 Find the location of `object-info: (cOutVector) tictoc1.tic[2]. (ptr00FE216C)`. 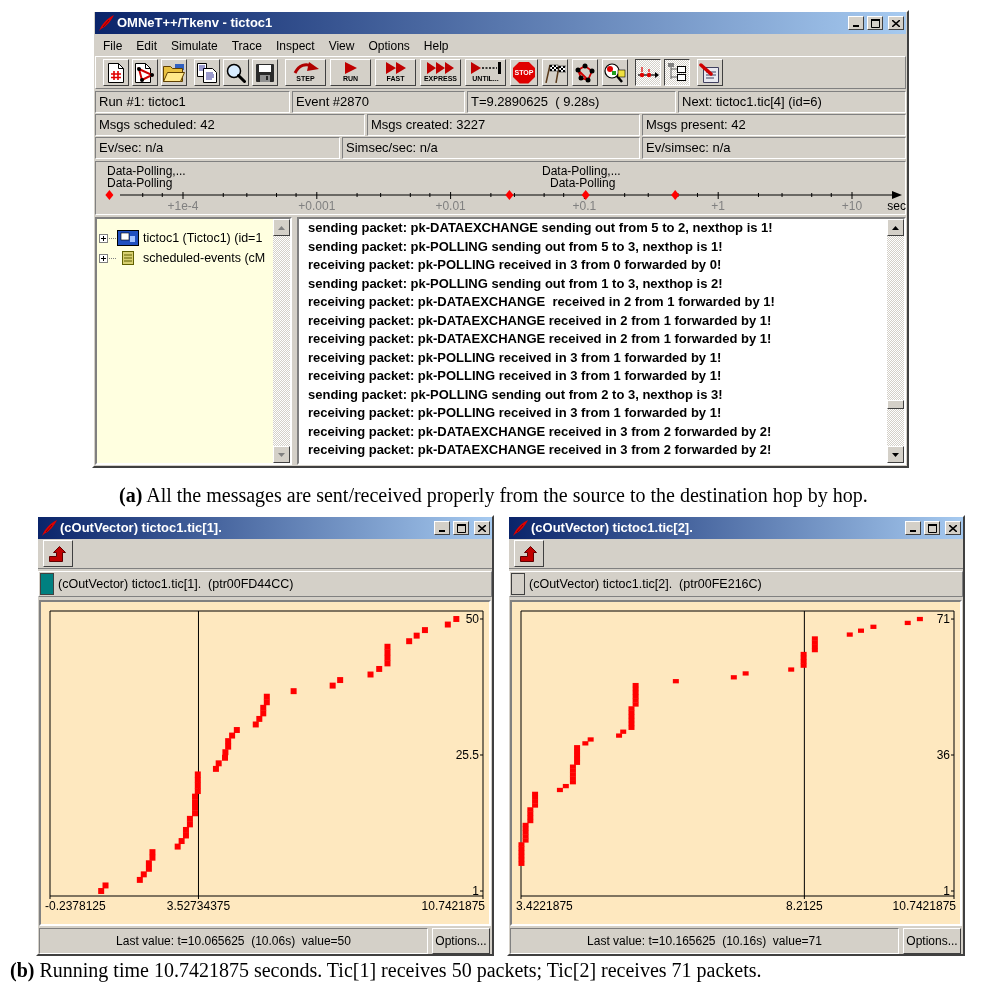

object-info: (cOutVector) tictoc1.tic[2]. (ptr00FE216C) is located at coordinates (645, 584).